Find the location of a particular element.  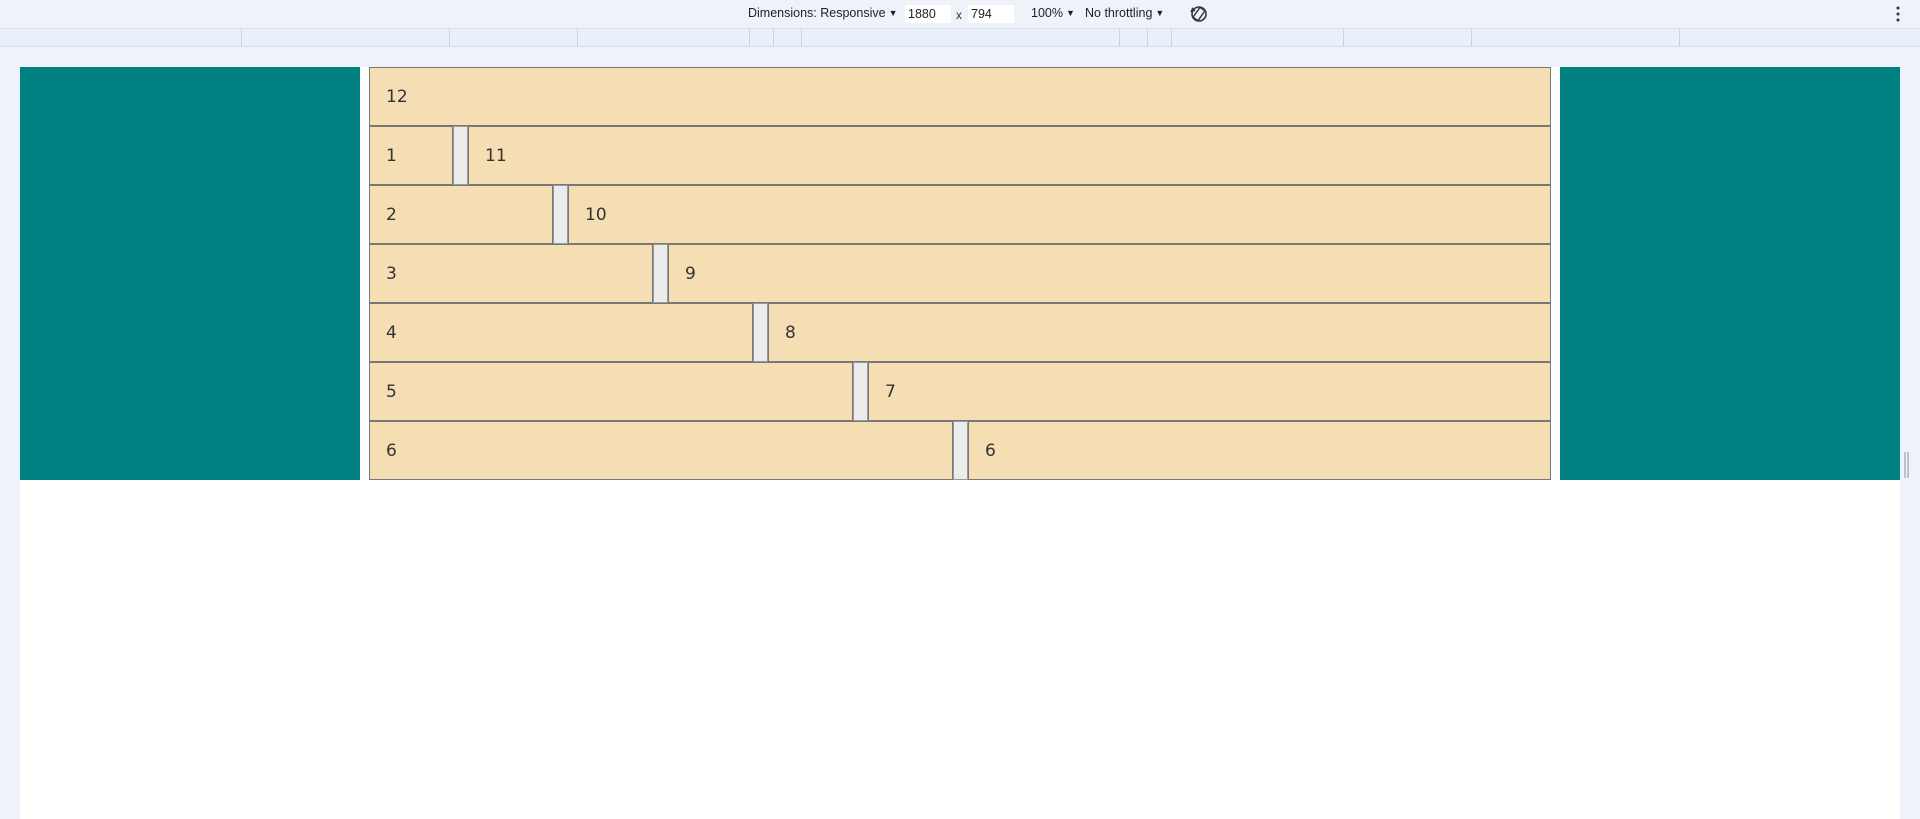

zoom-label: 100% is located at coordinates (1047, 13).